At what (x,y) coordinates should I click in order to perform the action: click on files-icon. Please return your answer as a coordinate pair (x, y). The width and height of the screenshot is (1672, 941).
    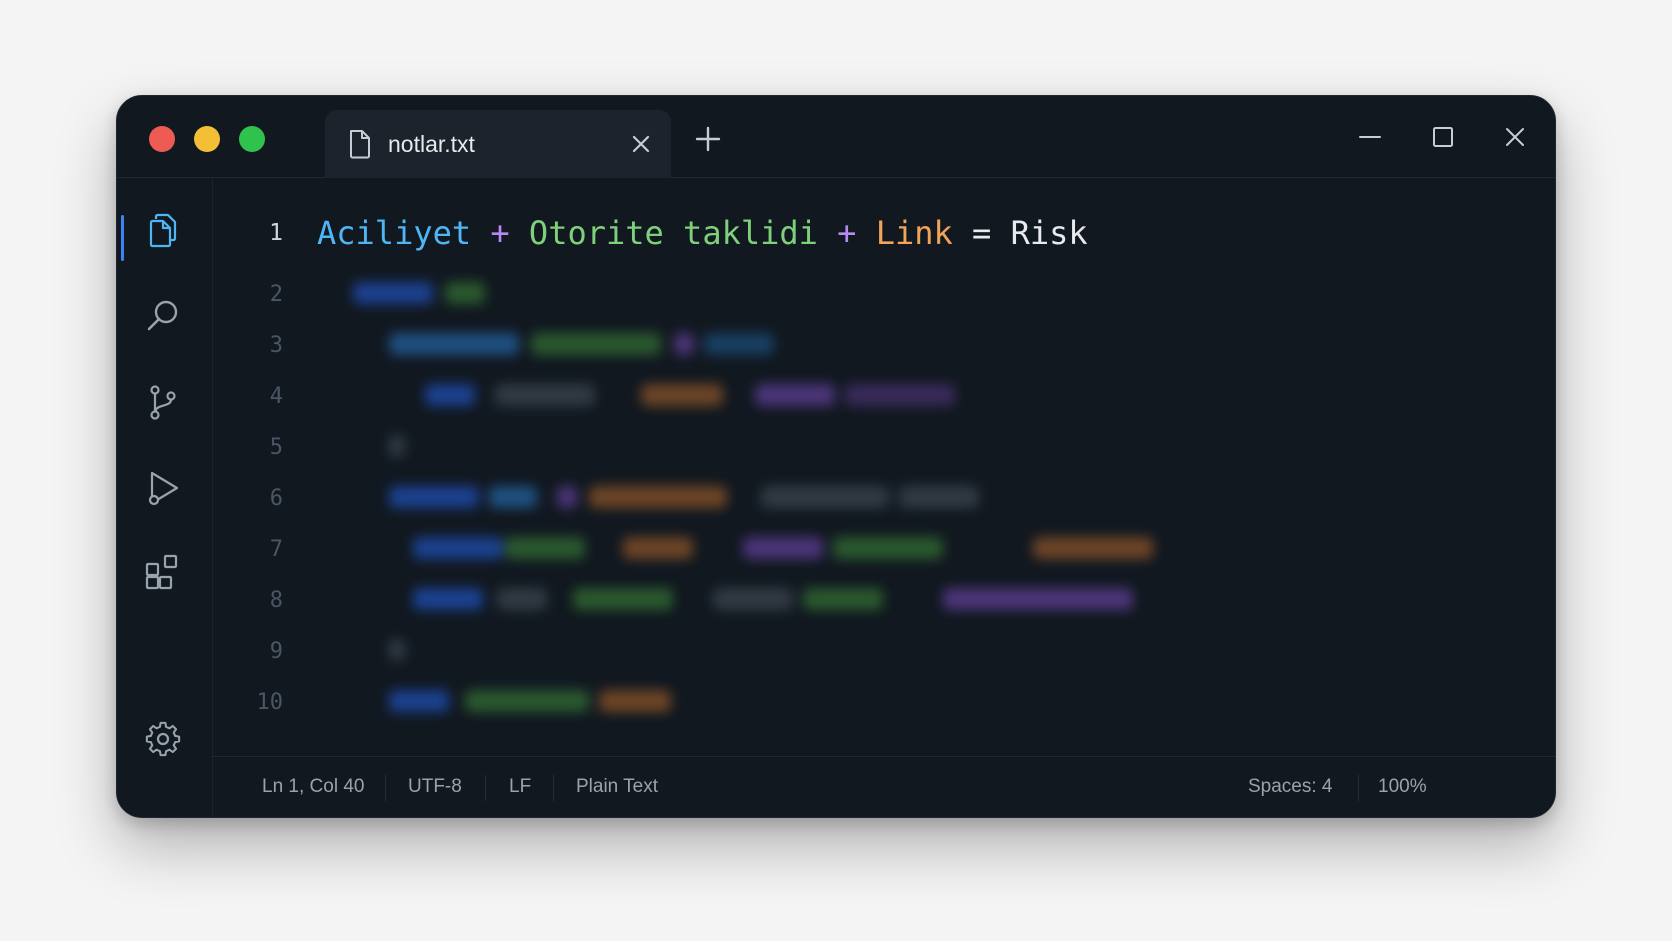
    Looking at the image, I should click on (163, 230).